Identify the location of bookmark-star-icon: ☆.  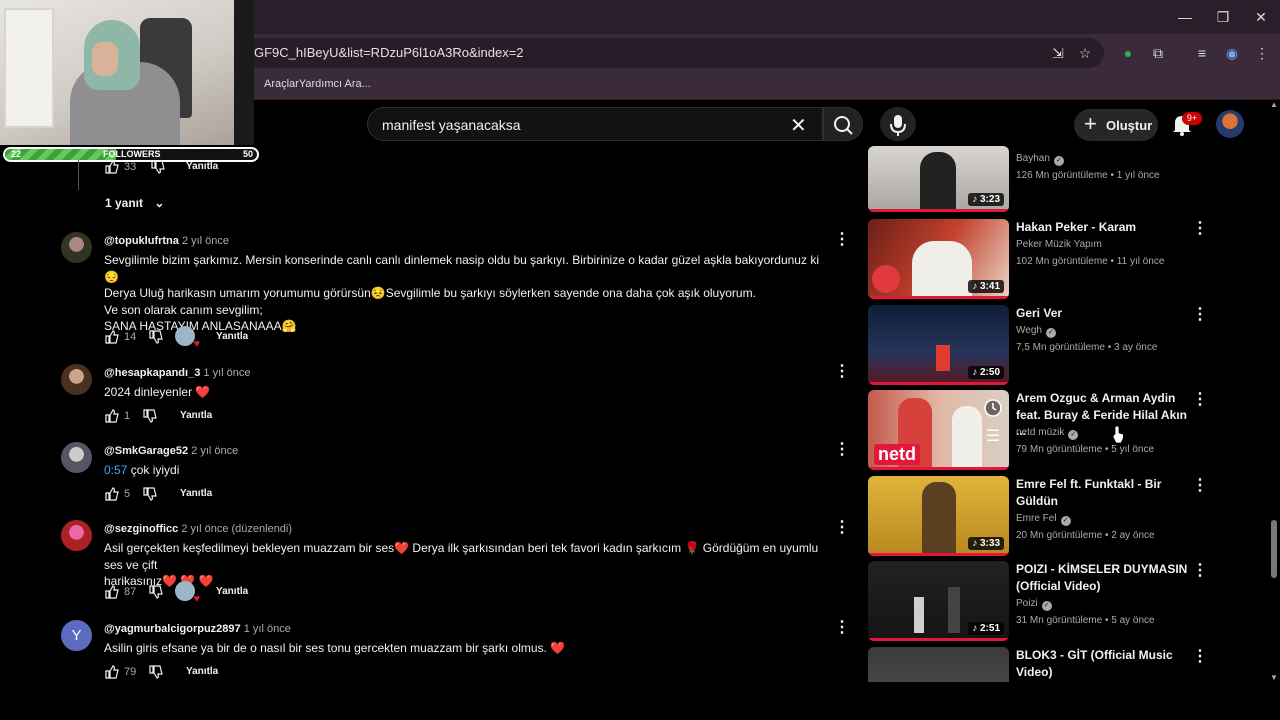
(1085, 53).